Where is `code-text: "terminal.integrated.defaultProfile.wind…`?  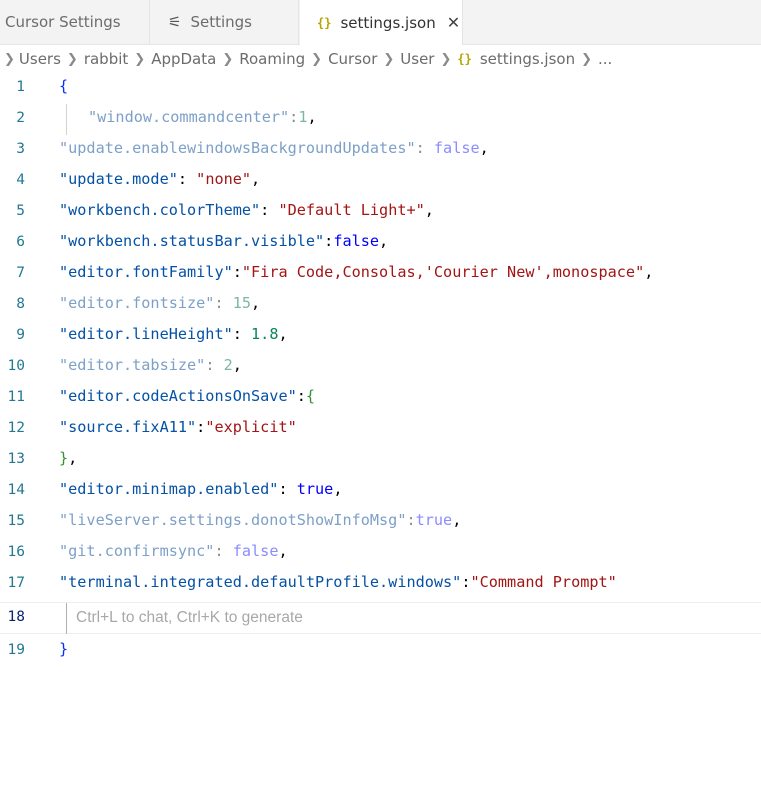 code-text: "terminal.integrated.defaultProfile.wind… is located at coordinates (338, 582).